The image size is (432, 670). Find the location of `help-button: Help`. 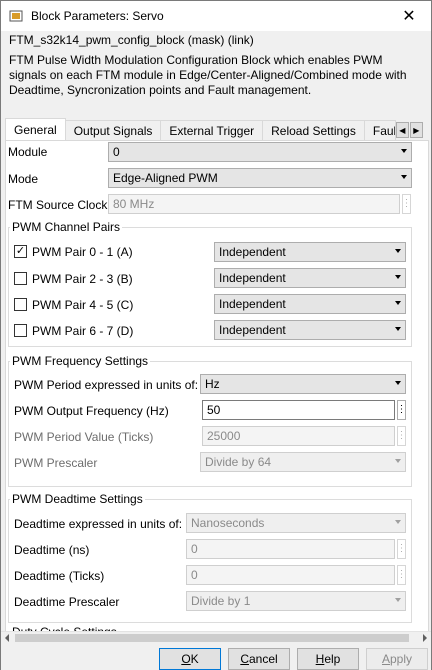

help-button: Help is located at coordinates (328, 659).